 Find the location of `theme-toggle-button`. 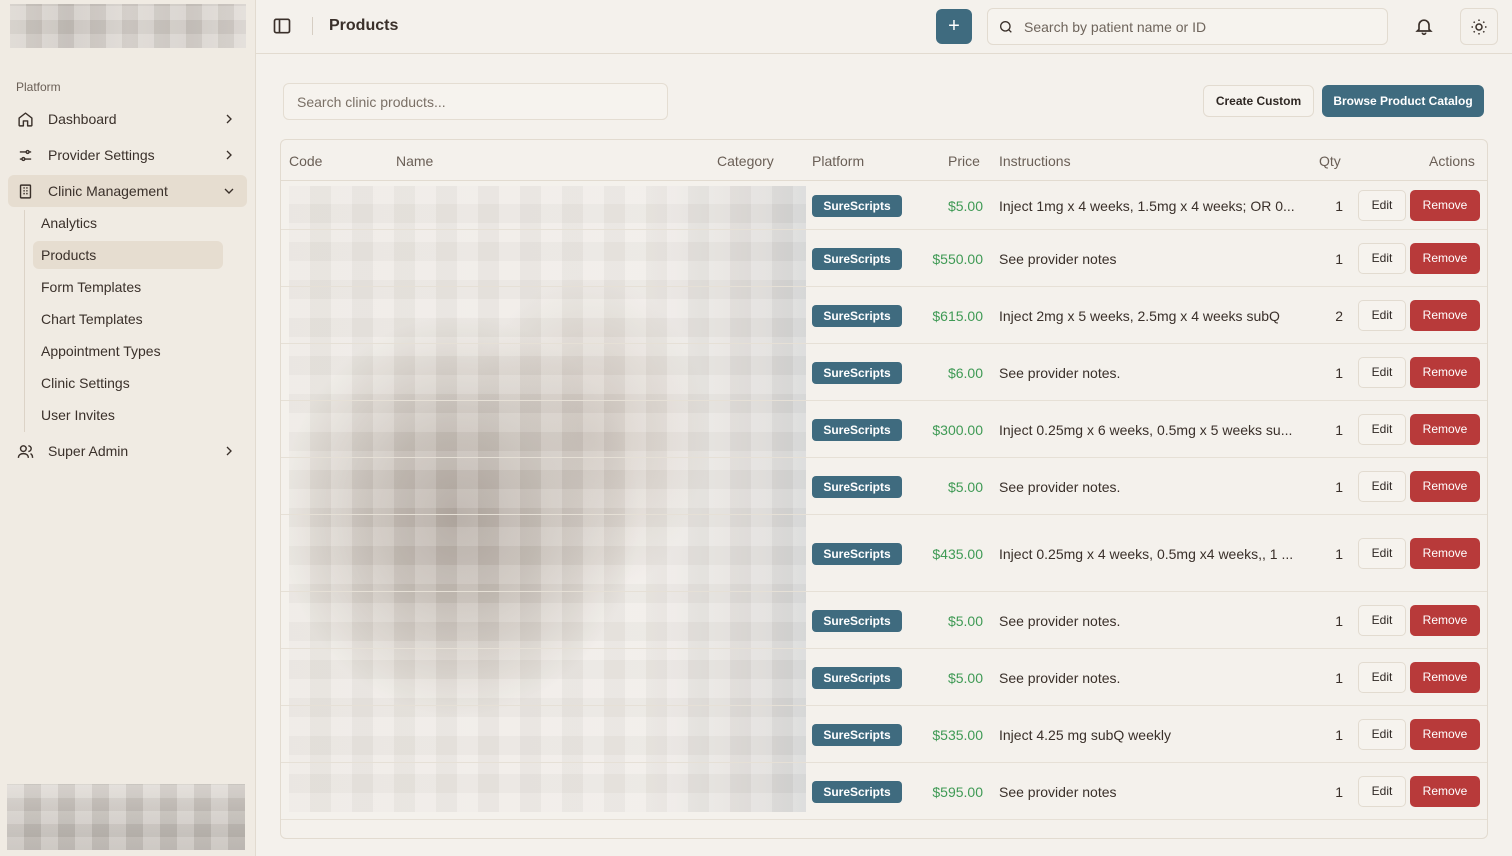

theme-toggle-button is located at coordinates (1479, 26).